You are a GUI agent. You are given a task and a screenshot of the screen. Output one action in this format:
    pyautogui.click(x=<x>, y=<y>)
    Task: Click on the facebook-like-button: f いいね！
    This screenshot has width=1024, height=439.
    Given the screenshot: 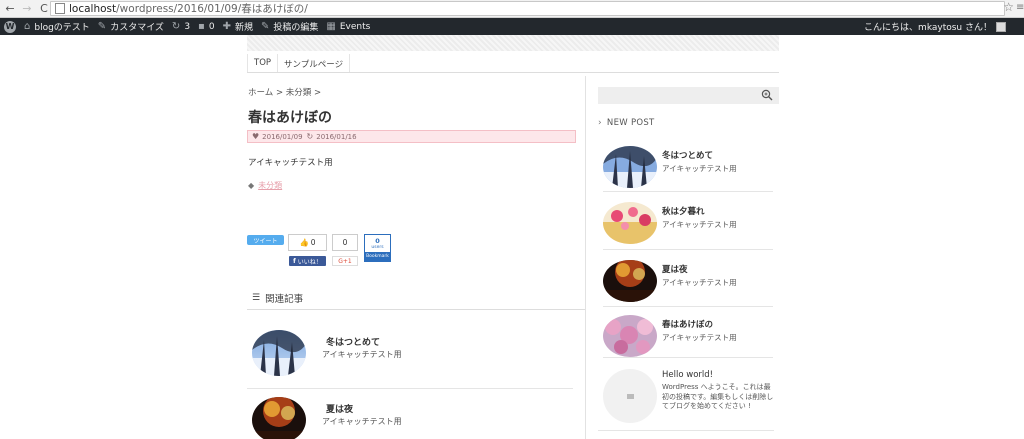 What is the action you would take?
    pyautogui.click(x=307, y=261)
    